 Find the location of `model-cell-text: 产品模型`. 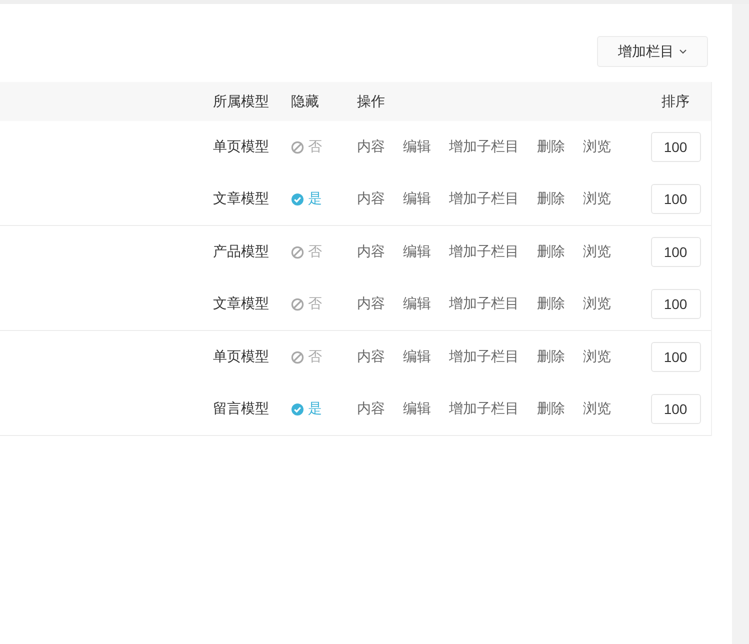

model-cell-text: 产品模型 is located at coordinates (241, 252).